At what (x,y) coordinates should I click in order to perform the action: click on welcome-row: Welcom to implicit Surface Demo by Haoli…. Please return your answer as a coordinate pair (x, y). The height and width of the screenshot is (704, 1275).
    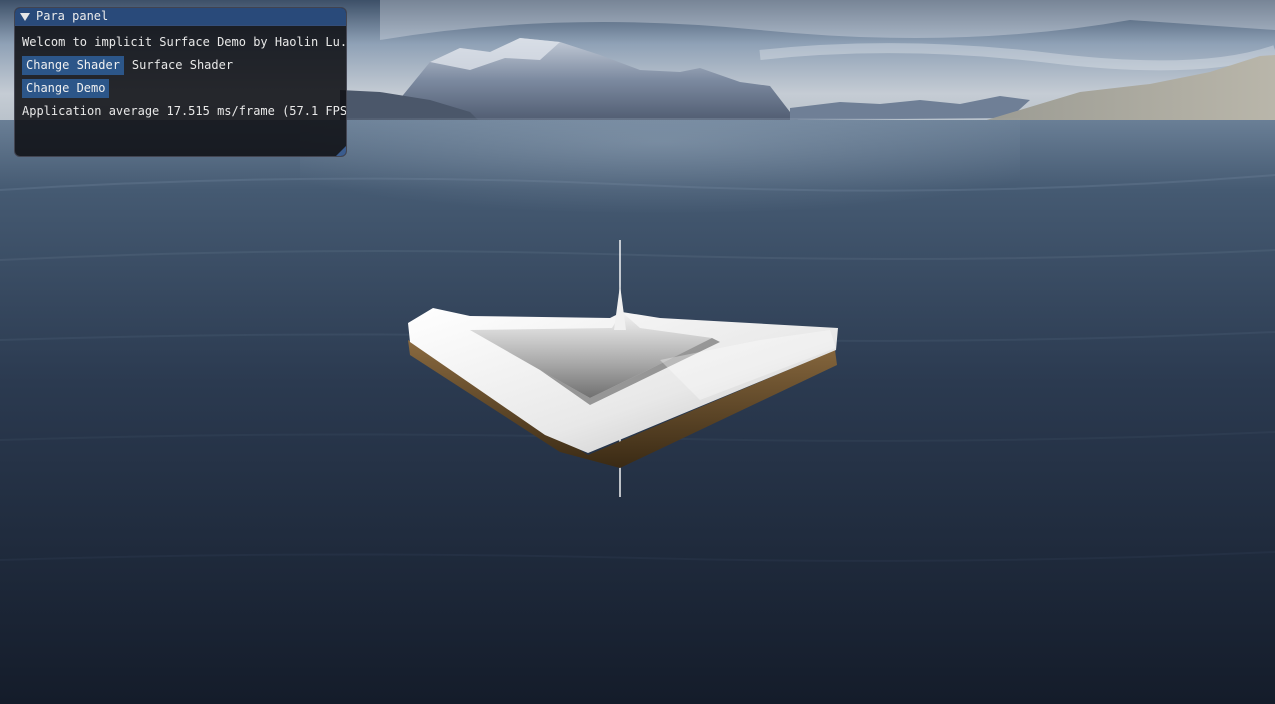
    Looking at the image, I should click on (184, 42).